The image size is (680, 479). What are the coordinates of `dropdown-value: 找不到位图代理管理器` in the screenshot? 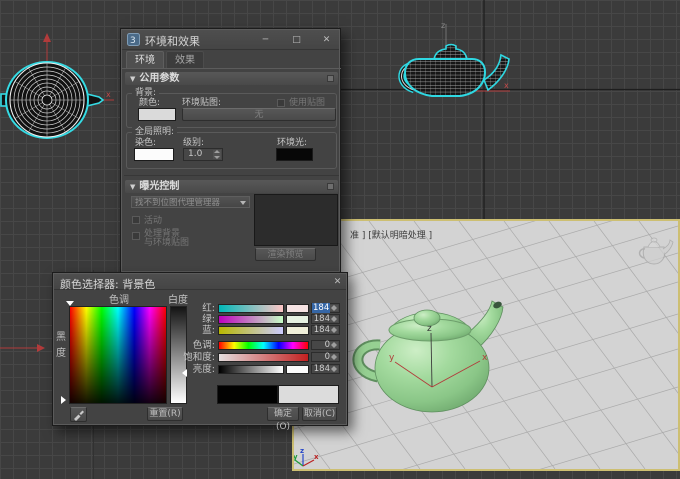 It's located at (178, 203).